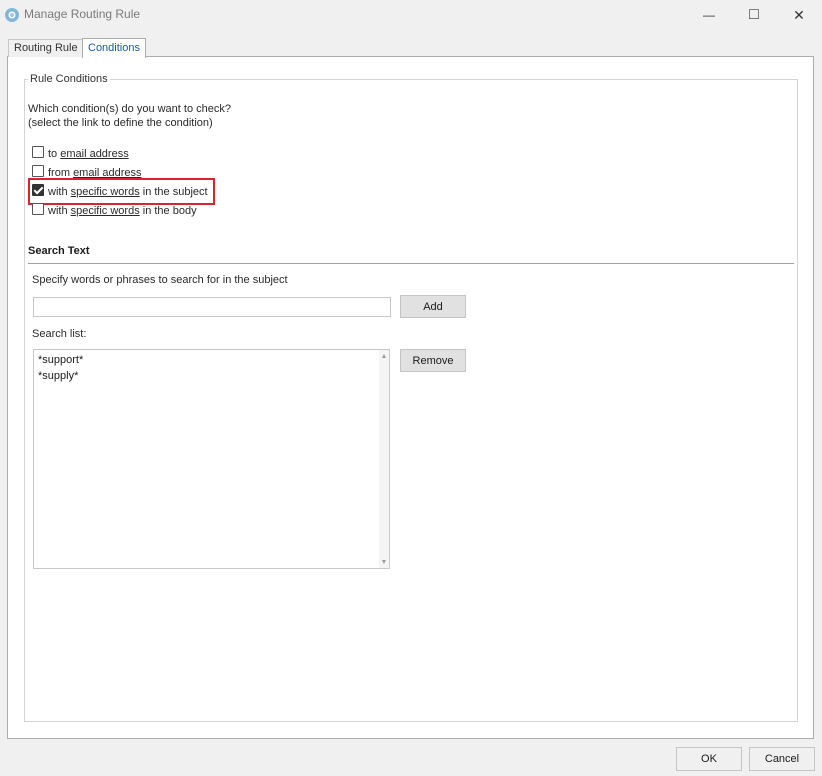 This screenshot has width=822, height=776. I want to click on list-item: *supply*, so click(58, 376).